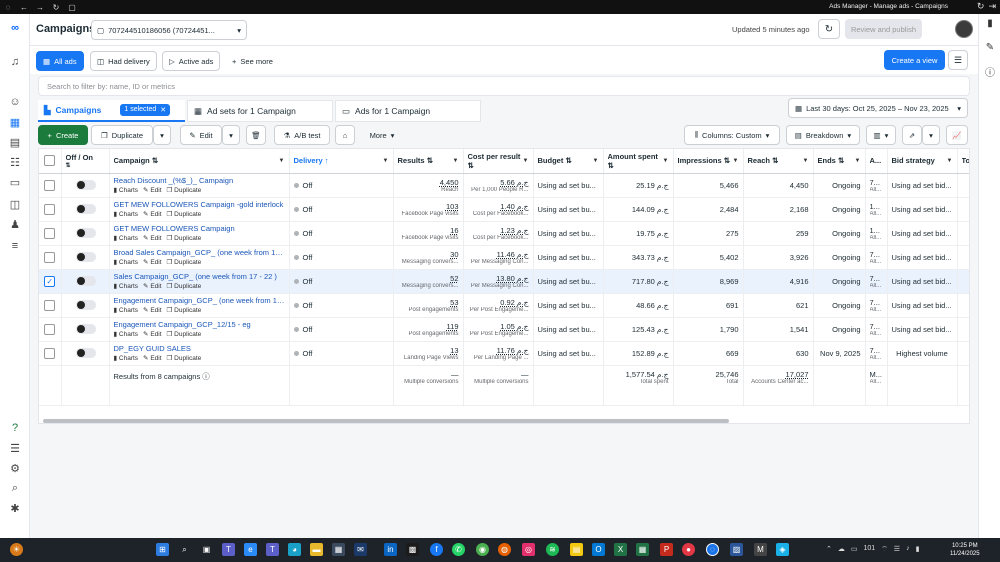 This screenshot has width=1000, height=562. What do you see at coordinates (199, 228) in the screenshot?
I see `campaign-name-link: GET MEW FOLLOWERS Campaign` at bounding box center [199, 228].